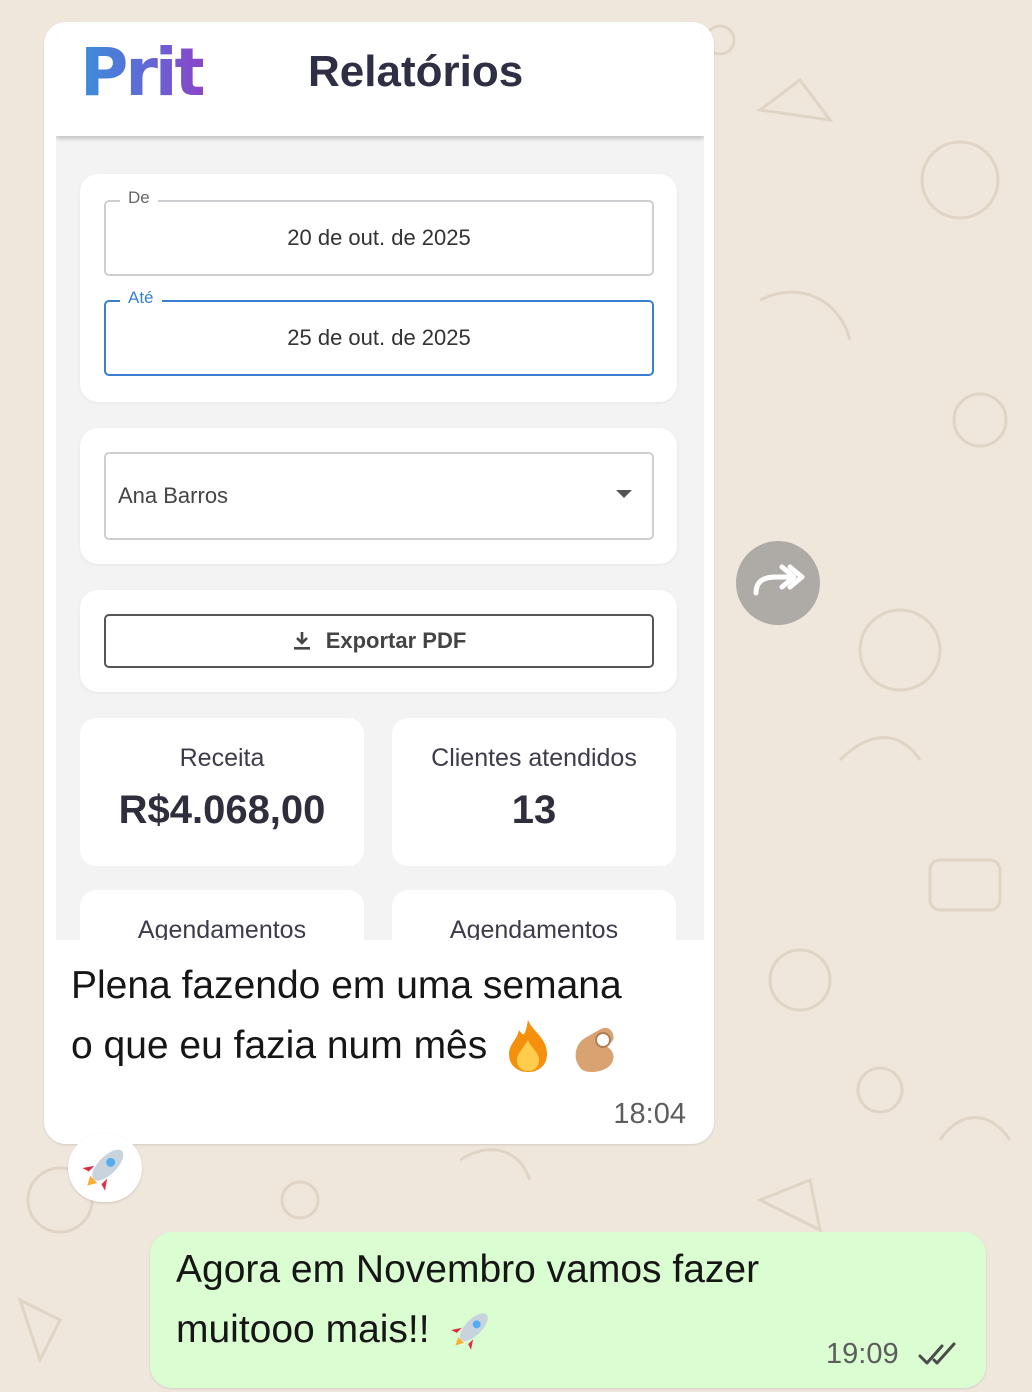 This screenshot has height=1392, width=1032. Describe the element at coordinates (649, 1114) in the screenshot. I see `incoming-message-time: 18:04` at that location.